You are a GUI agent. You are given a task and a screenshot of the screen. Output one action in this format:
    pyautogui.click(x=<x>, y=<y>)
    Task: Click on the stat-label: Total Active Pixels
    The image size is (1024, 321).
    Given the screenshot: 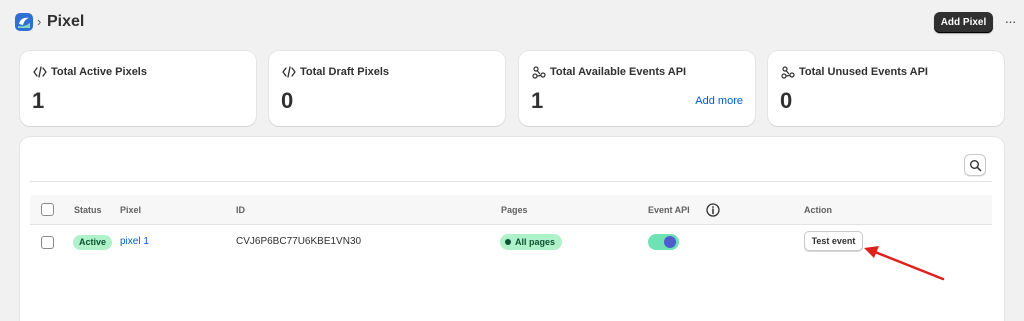 What is the action you would take?
    pyautogui.click(x=99, y=72)
    